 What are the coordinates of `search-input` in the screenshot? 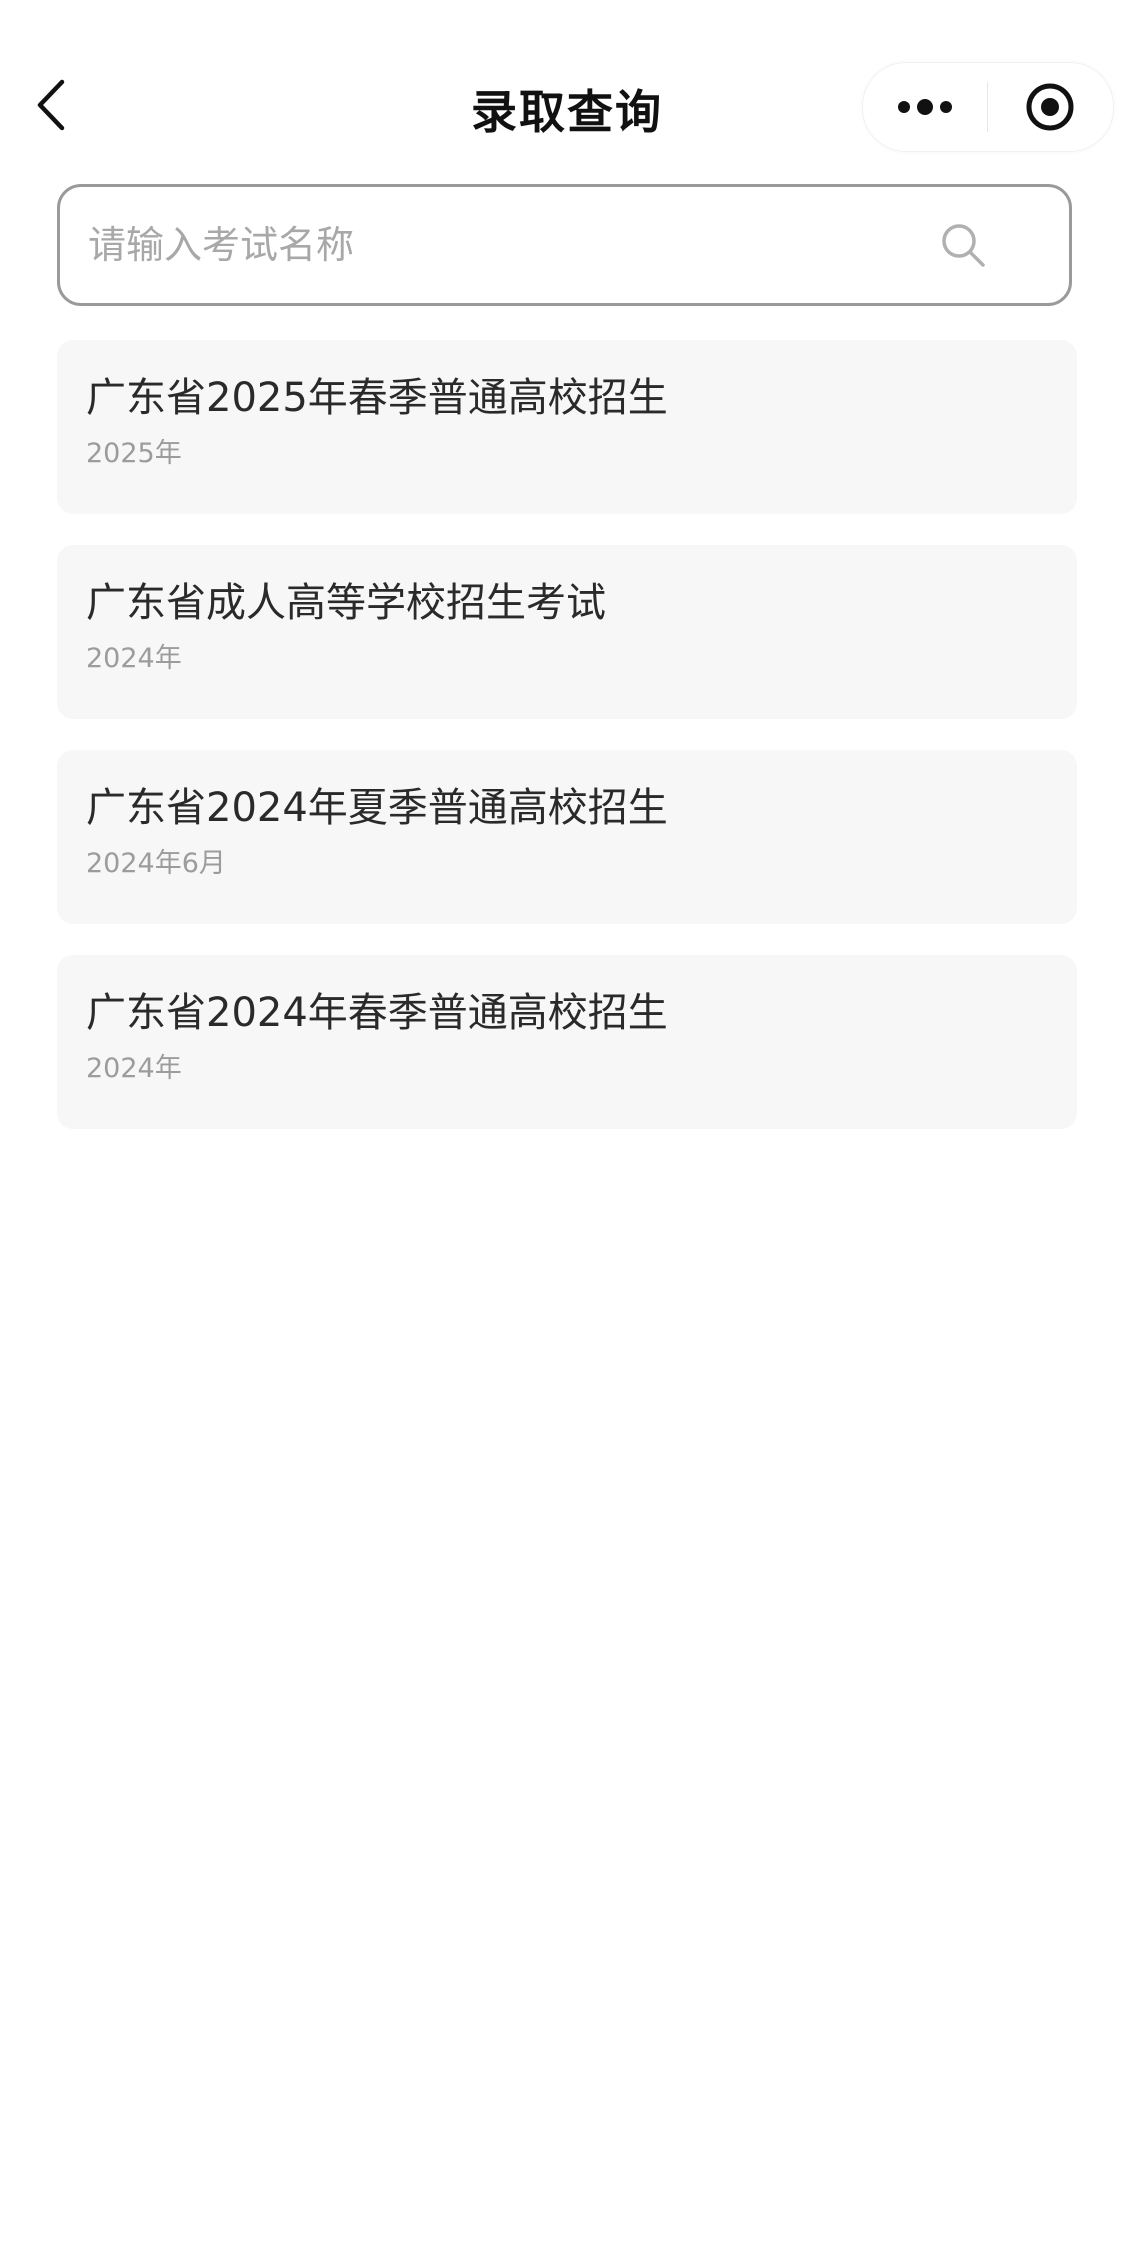 It's located at (518, 245).